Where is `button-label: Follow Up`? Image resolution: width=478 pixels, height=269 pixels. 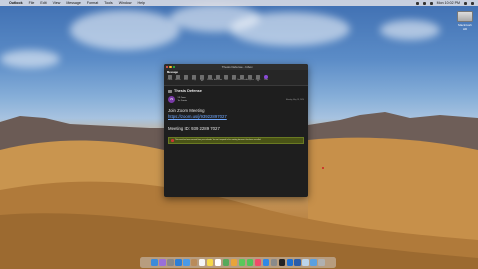
button-label: Follow Up is located at coordinates (258, 81).